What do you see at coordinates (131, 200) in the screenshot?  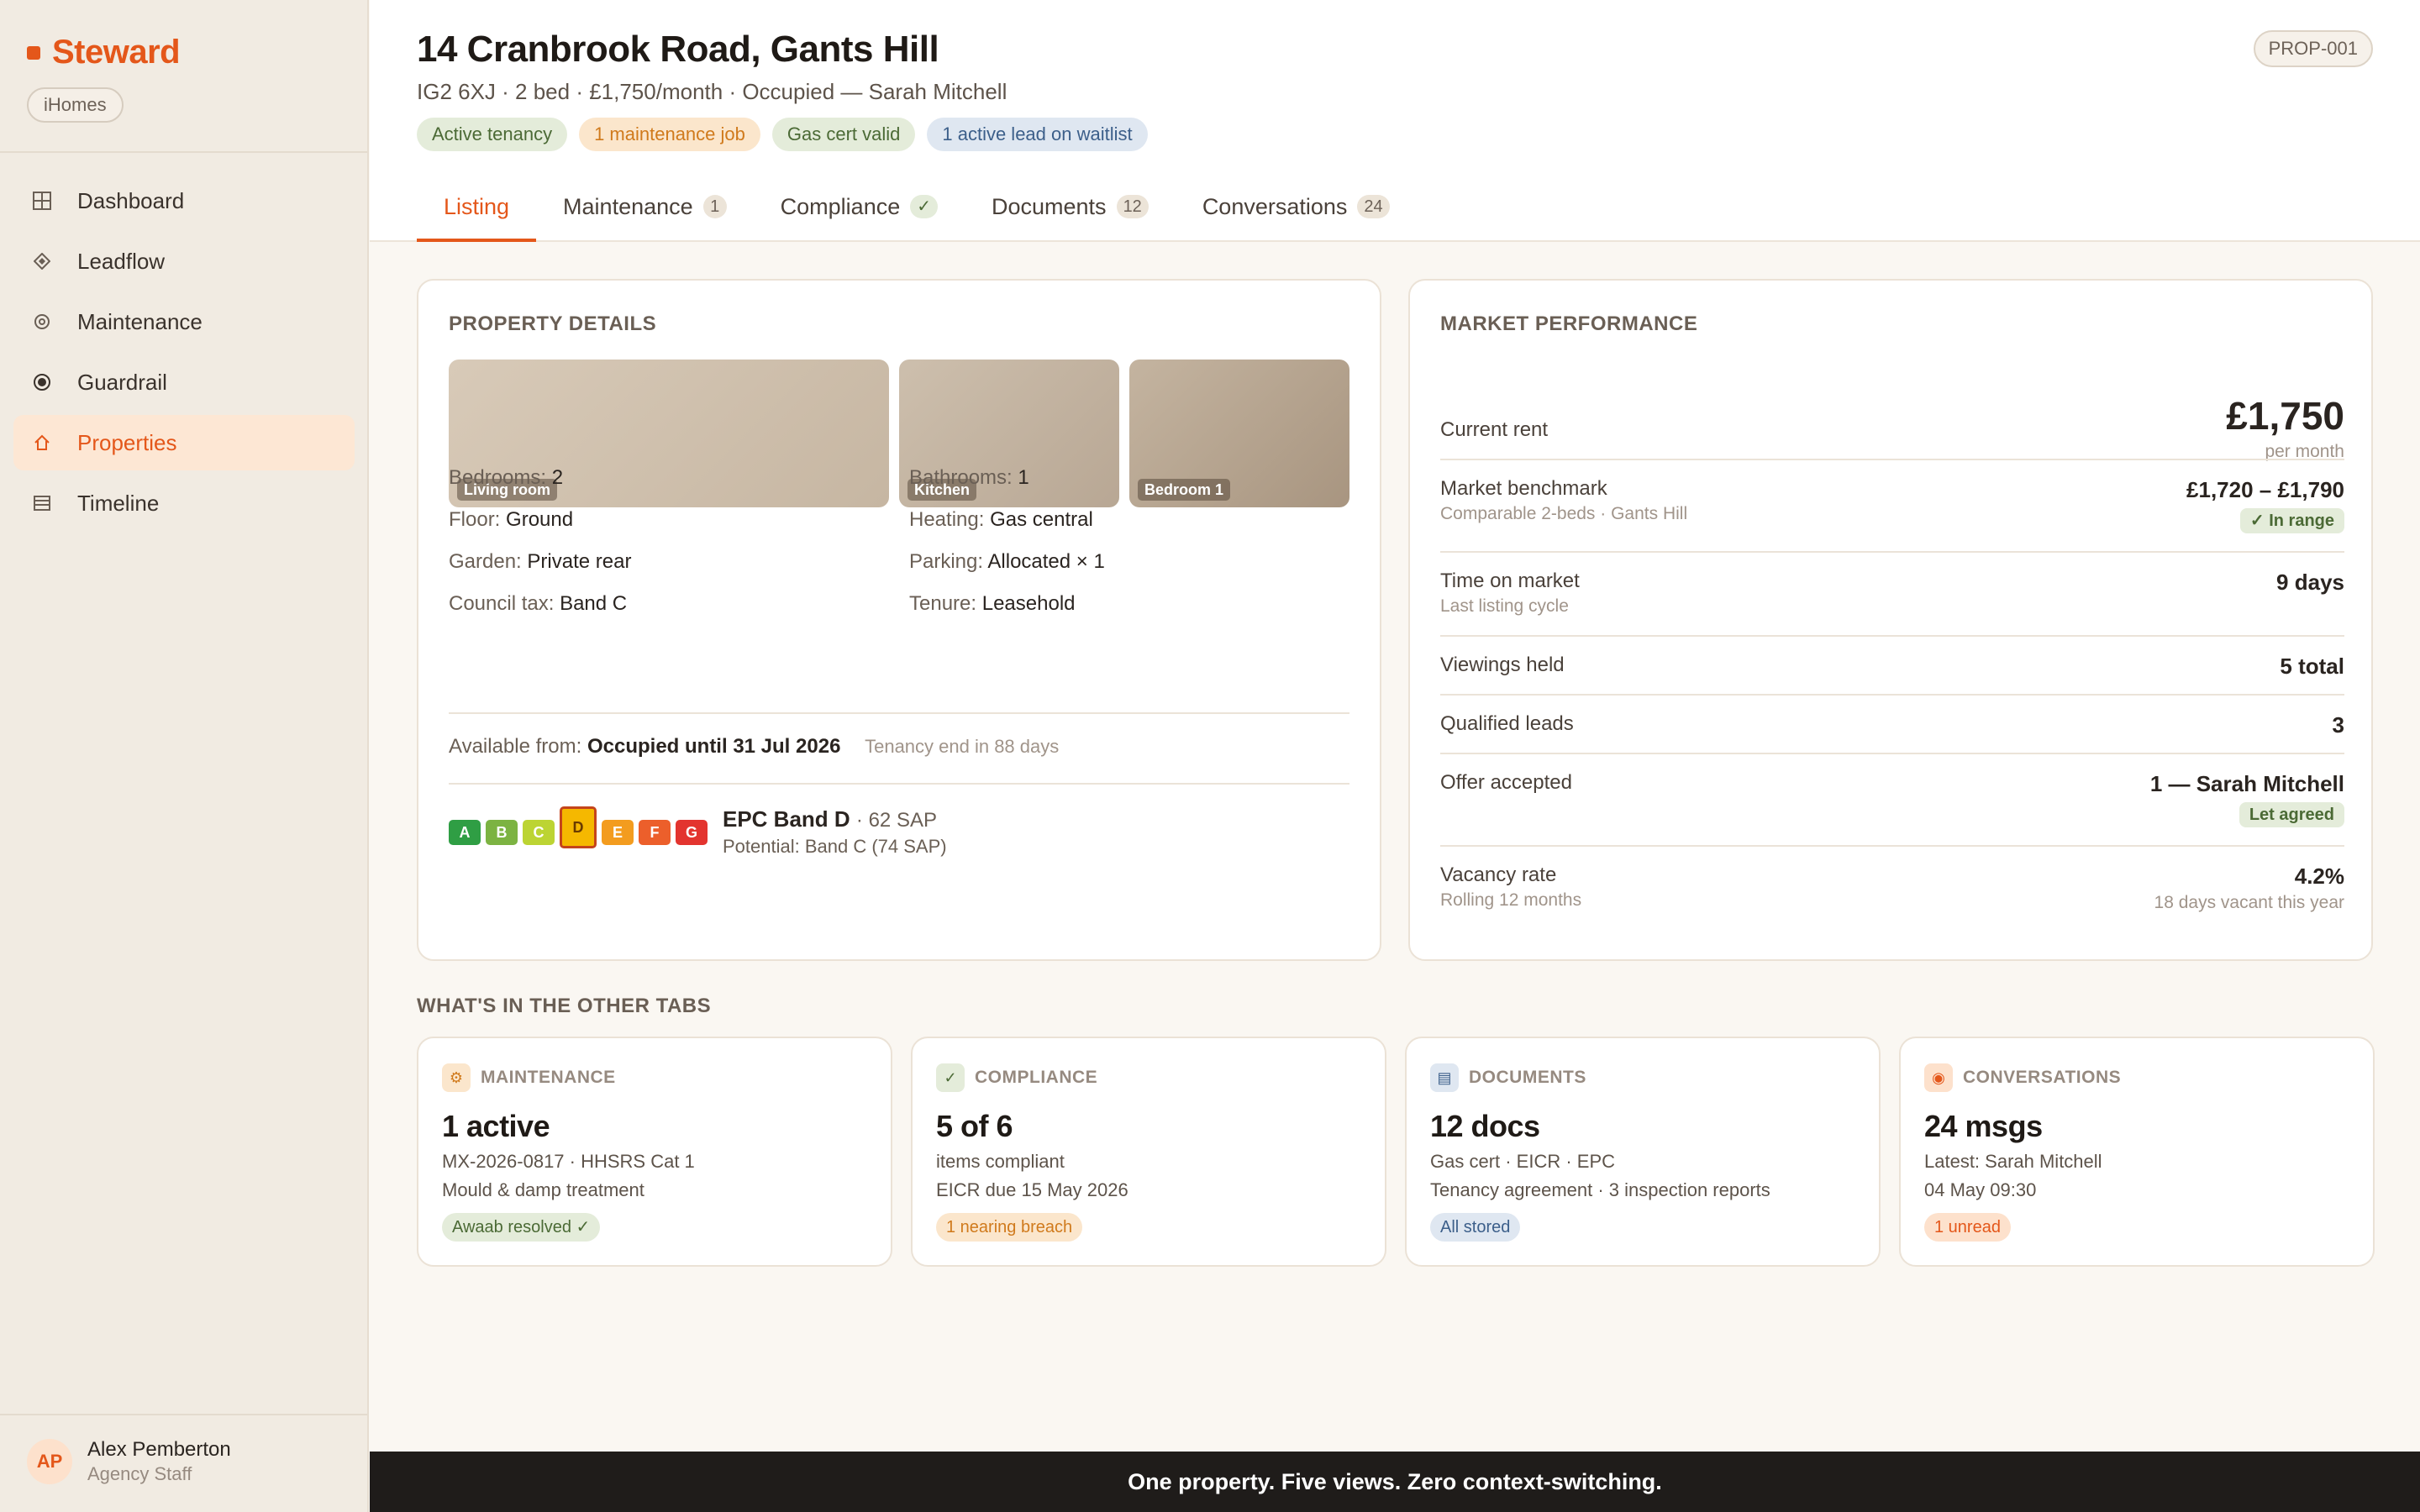 I see `sidebar-item-label: Dashboard` at bounding box center [131, 200].